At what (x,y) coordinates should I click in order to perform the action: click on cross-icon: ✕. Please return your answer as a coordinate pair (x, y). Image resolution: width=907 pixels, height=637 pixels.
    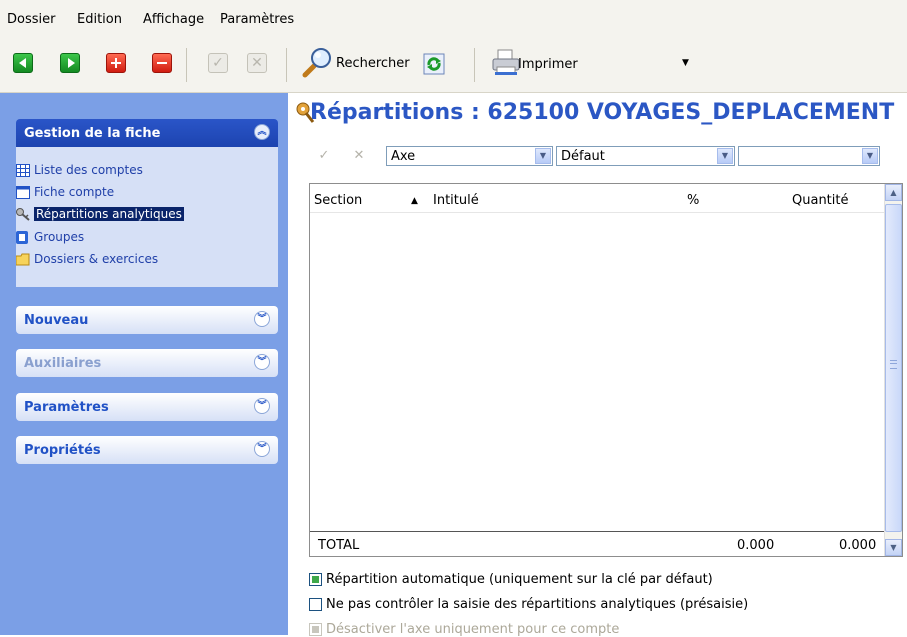
    Looking at the image, I should click on (257, 63).